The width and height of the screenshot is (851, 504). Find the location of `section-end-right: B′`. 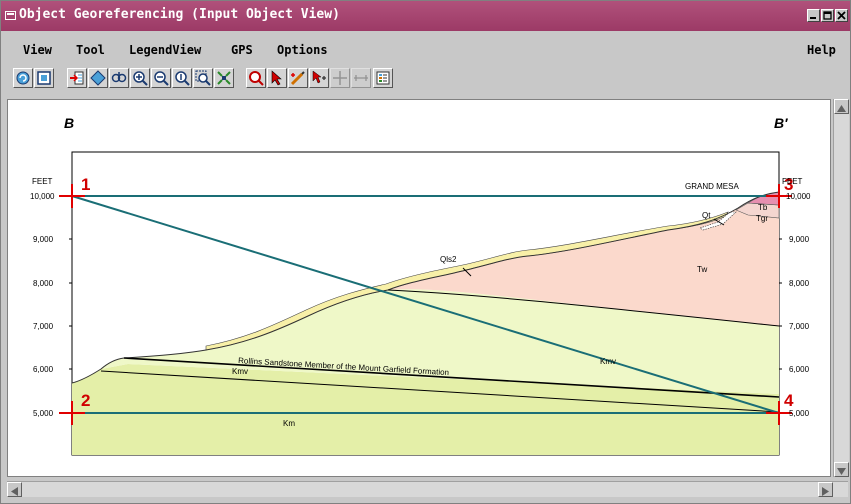

section-end-right: B′ is located at coordinates (781, 123).